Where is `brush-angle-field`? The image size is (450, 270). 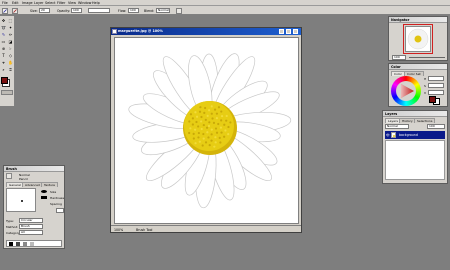 brush-angle-field is located at coordinates (60, 210).